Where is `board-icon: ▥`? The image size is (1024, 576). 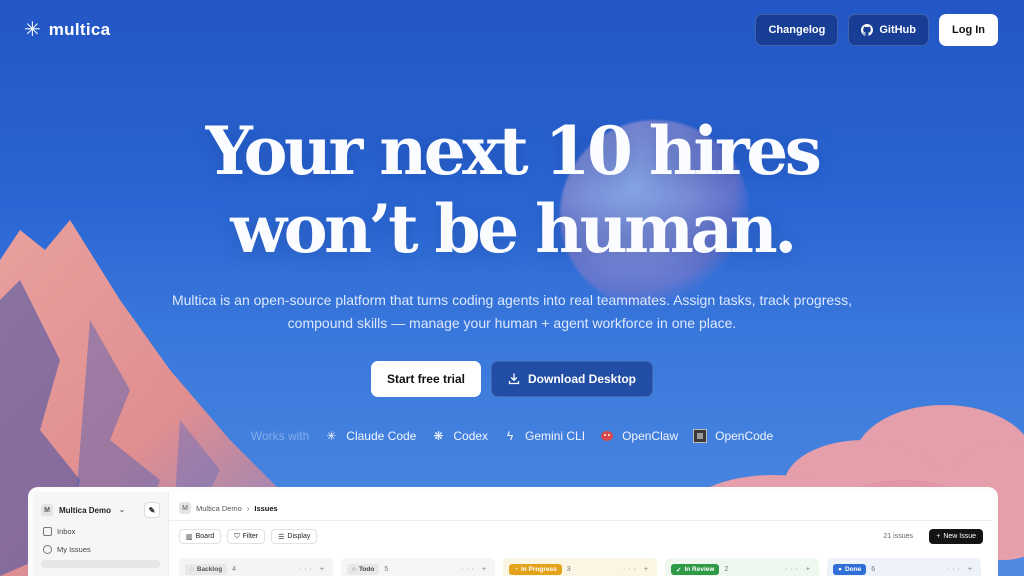 board-icon: ▥ is located at coordinates (189, 537).